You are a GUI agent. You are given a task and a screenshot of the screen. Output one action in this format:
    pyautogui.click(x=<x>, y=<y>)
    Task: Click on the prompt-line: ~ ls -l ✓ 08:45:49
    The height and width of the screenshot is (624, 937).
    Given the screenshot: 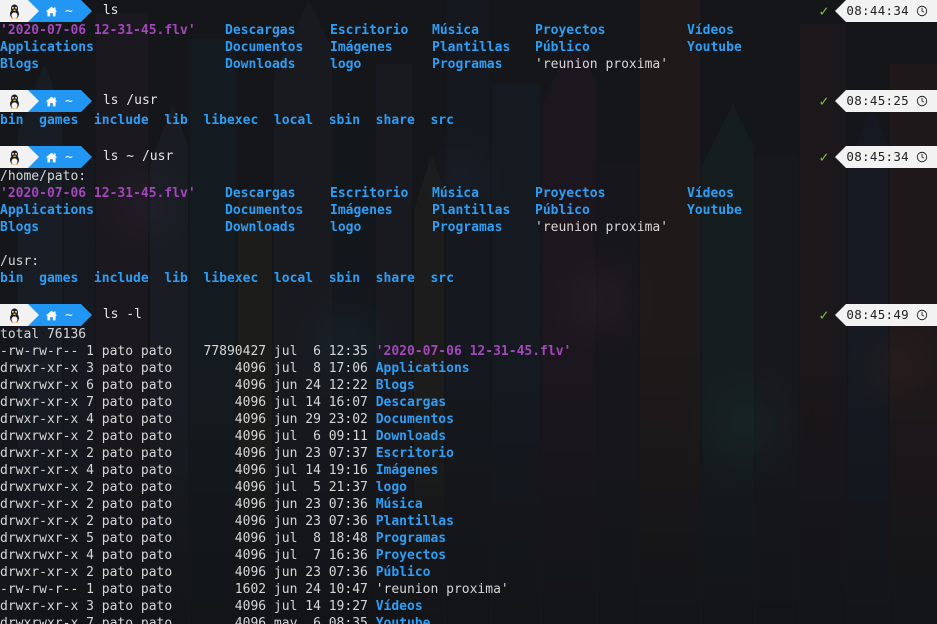 What is the action you would take?
    pyautogui.click(x=468, y=315)
    